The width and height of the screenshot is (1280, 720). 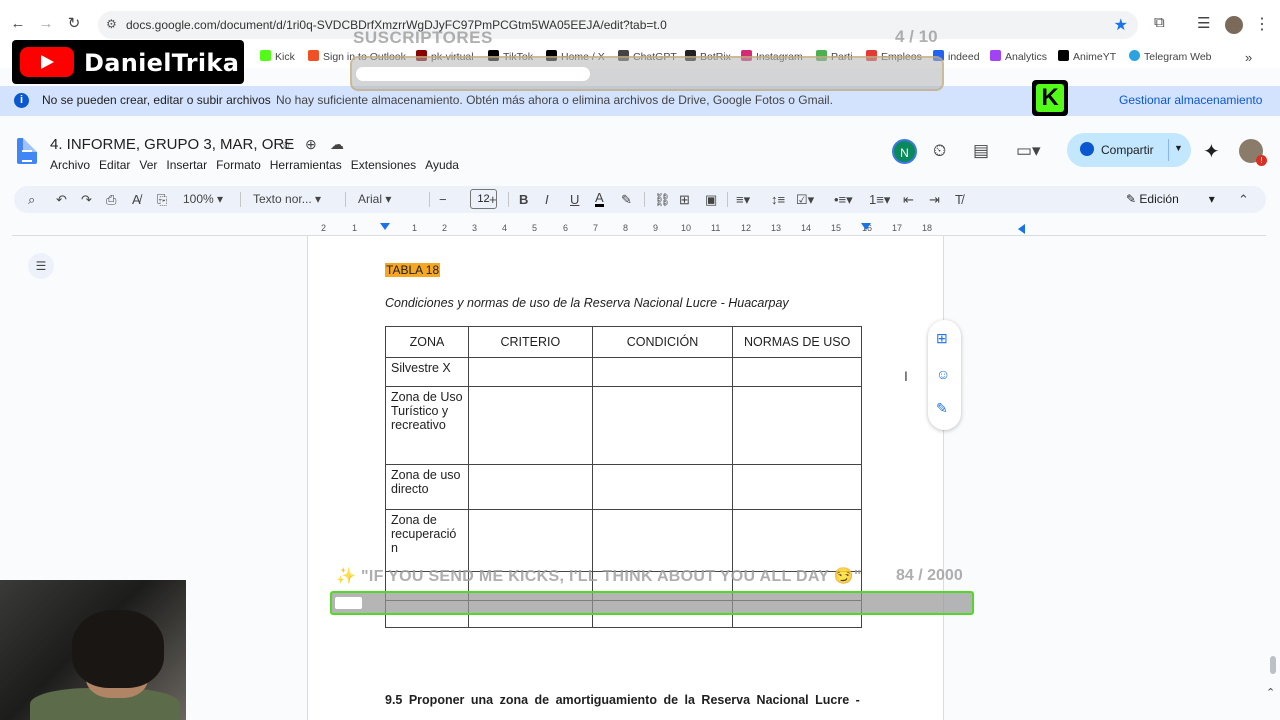 What do you see at coordinates (46, 24) in the screenshot?
I see `forward-icon: →` at bounding box center [46, 24].